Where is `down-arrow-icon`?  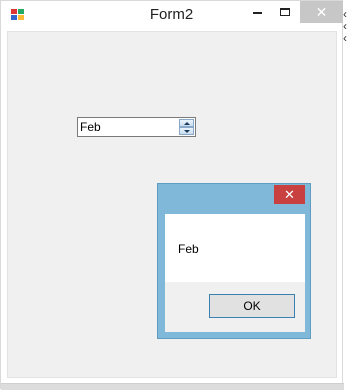 down-arrow-icon is located at coordinates (186, 131).